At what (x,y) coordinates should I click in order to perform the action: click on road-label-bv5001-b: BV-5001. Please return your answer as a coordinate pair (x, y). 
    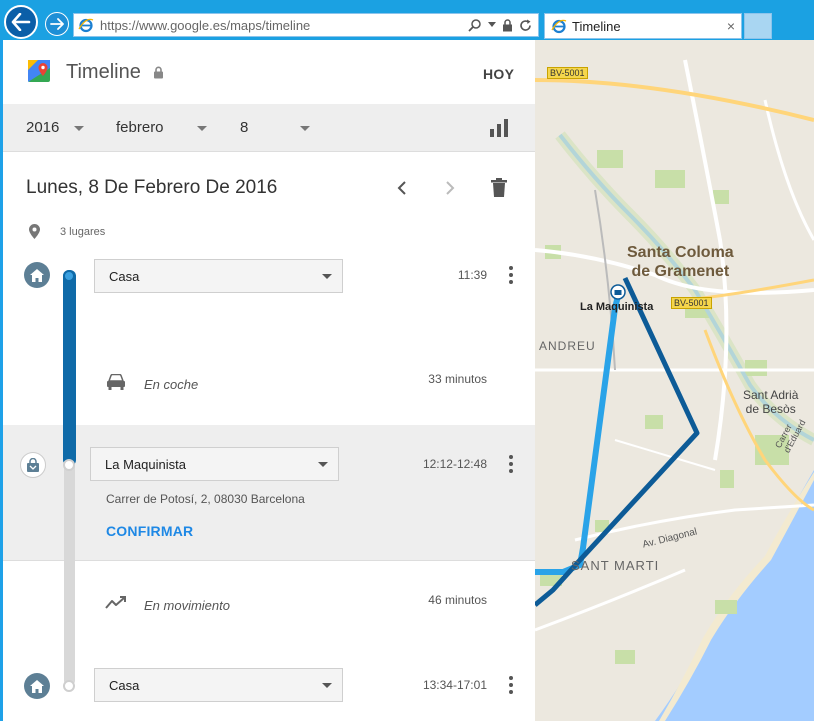
    Looking at the image, I should click on (691, 303).